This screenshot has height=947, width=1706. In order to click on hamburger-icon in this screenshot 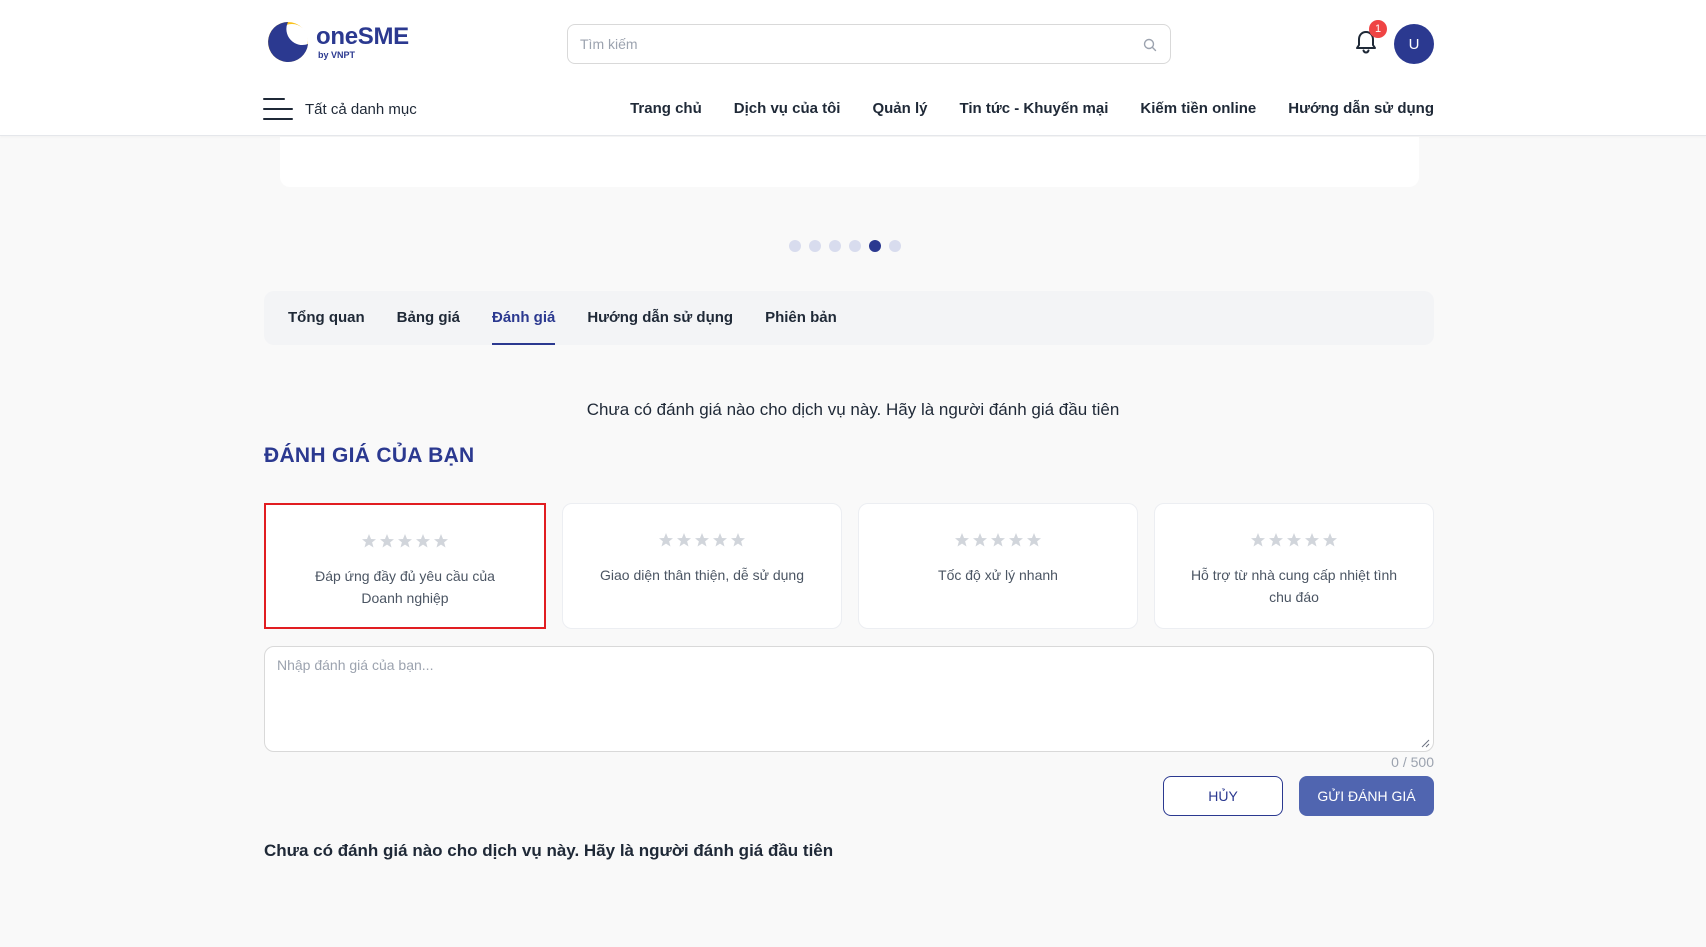, I will do `click(278, 109)`.